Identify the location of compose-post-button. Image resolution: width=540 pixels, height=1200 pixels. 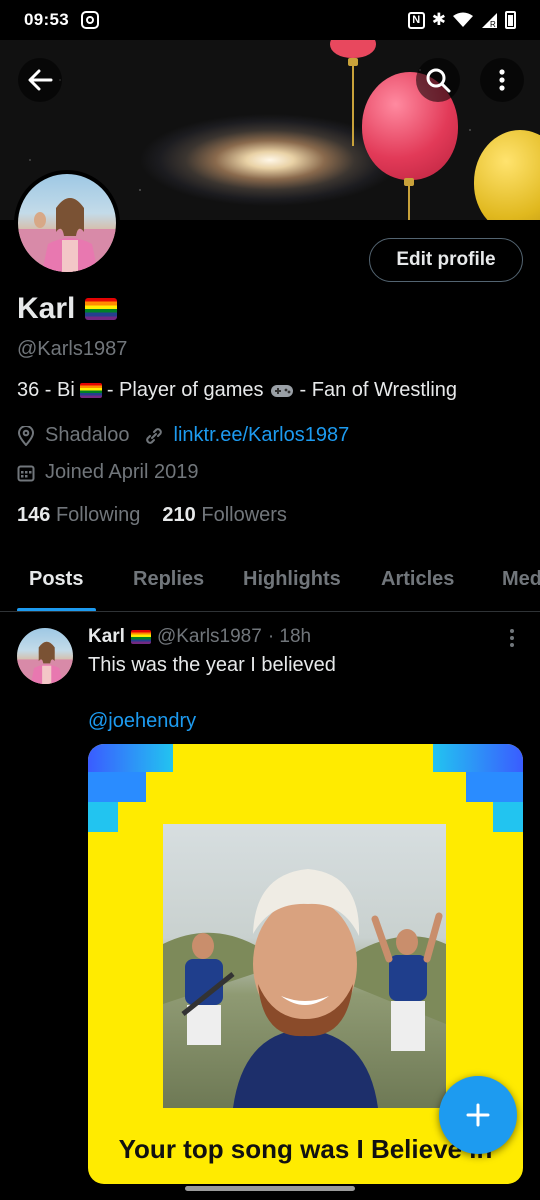
(478, 1115).